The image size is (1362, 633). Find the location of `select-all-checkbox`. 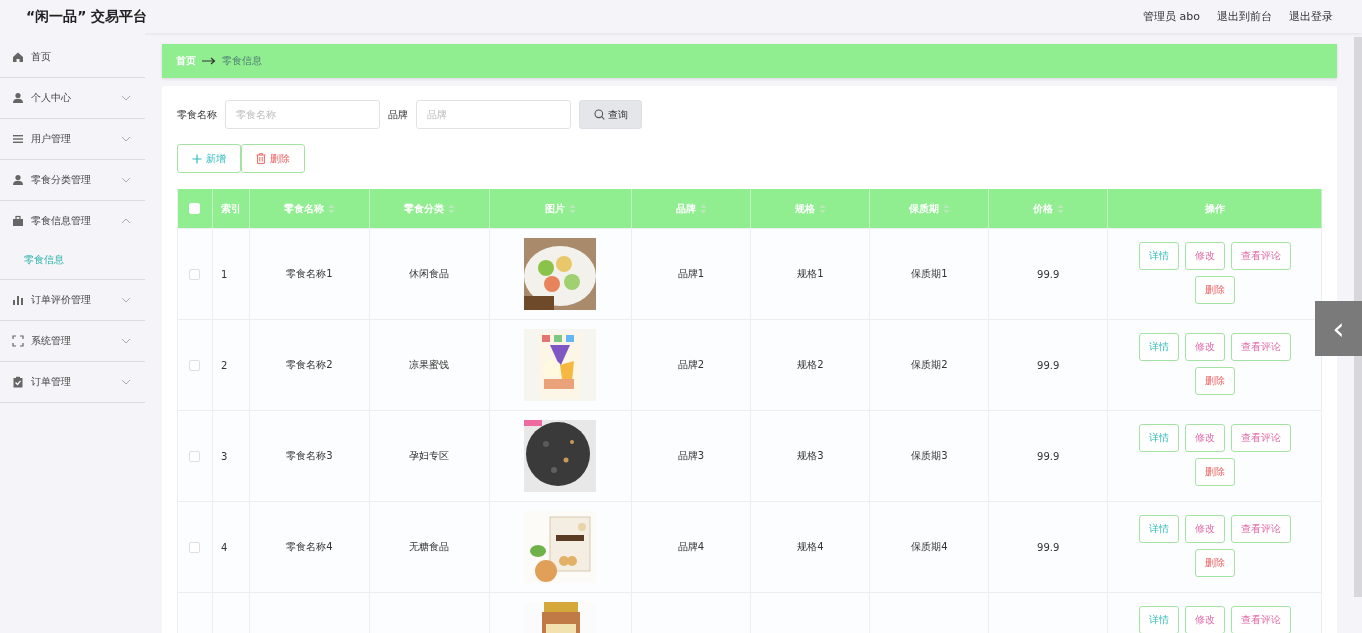

select-all-checkbox is located at coordinates (195, 208).